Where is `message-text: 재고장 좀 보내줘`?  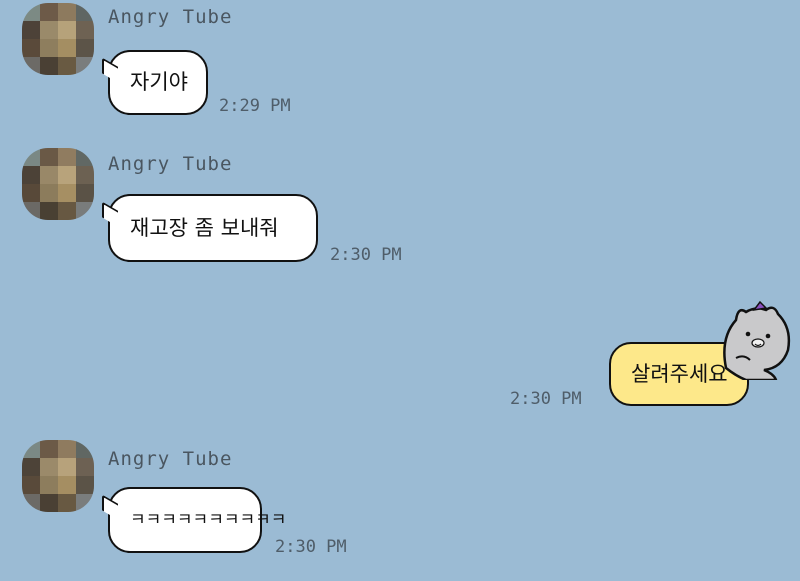
message-text: 재고장 좀 보내줘 is located at coordinates (204, 227).